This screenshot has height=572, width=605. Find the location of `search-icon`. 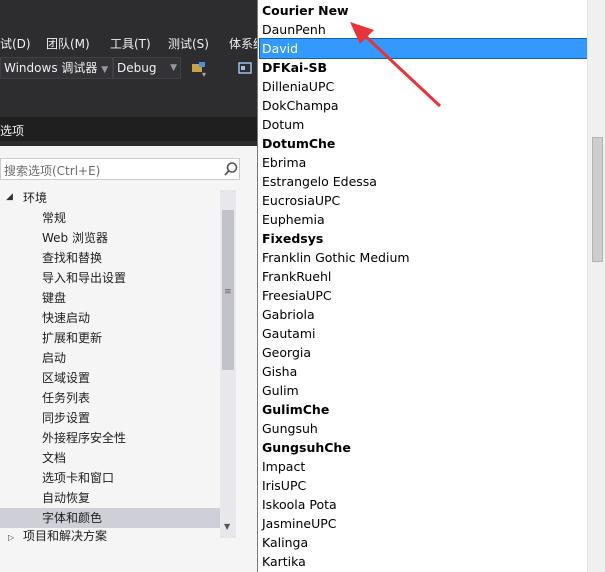

search-icon is located at coordinates (231, 169).